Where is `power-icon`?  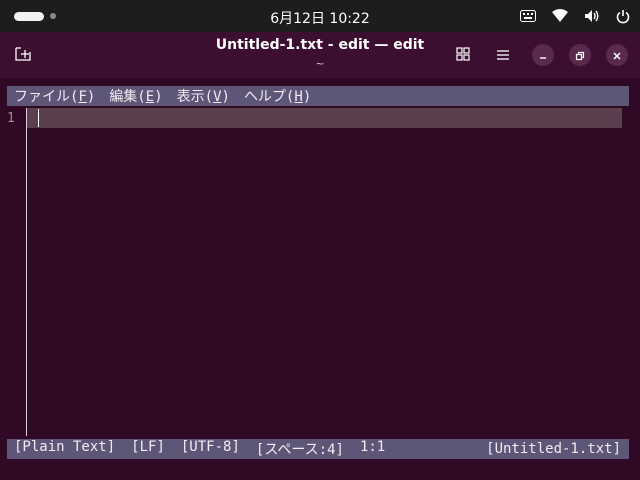
power-icon is located at coordinates (623, 16).